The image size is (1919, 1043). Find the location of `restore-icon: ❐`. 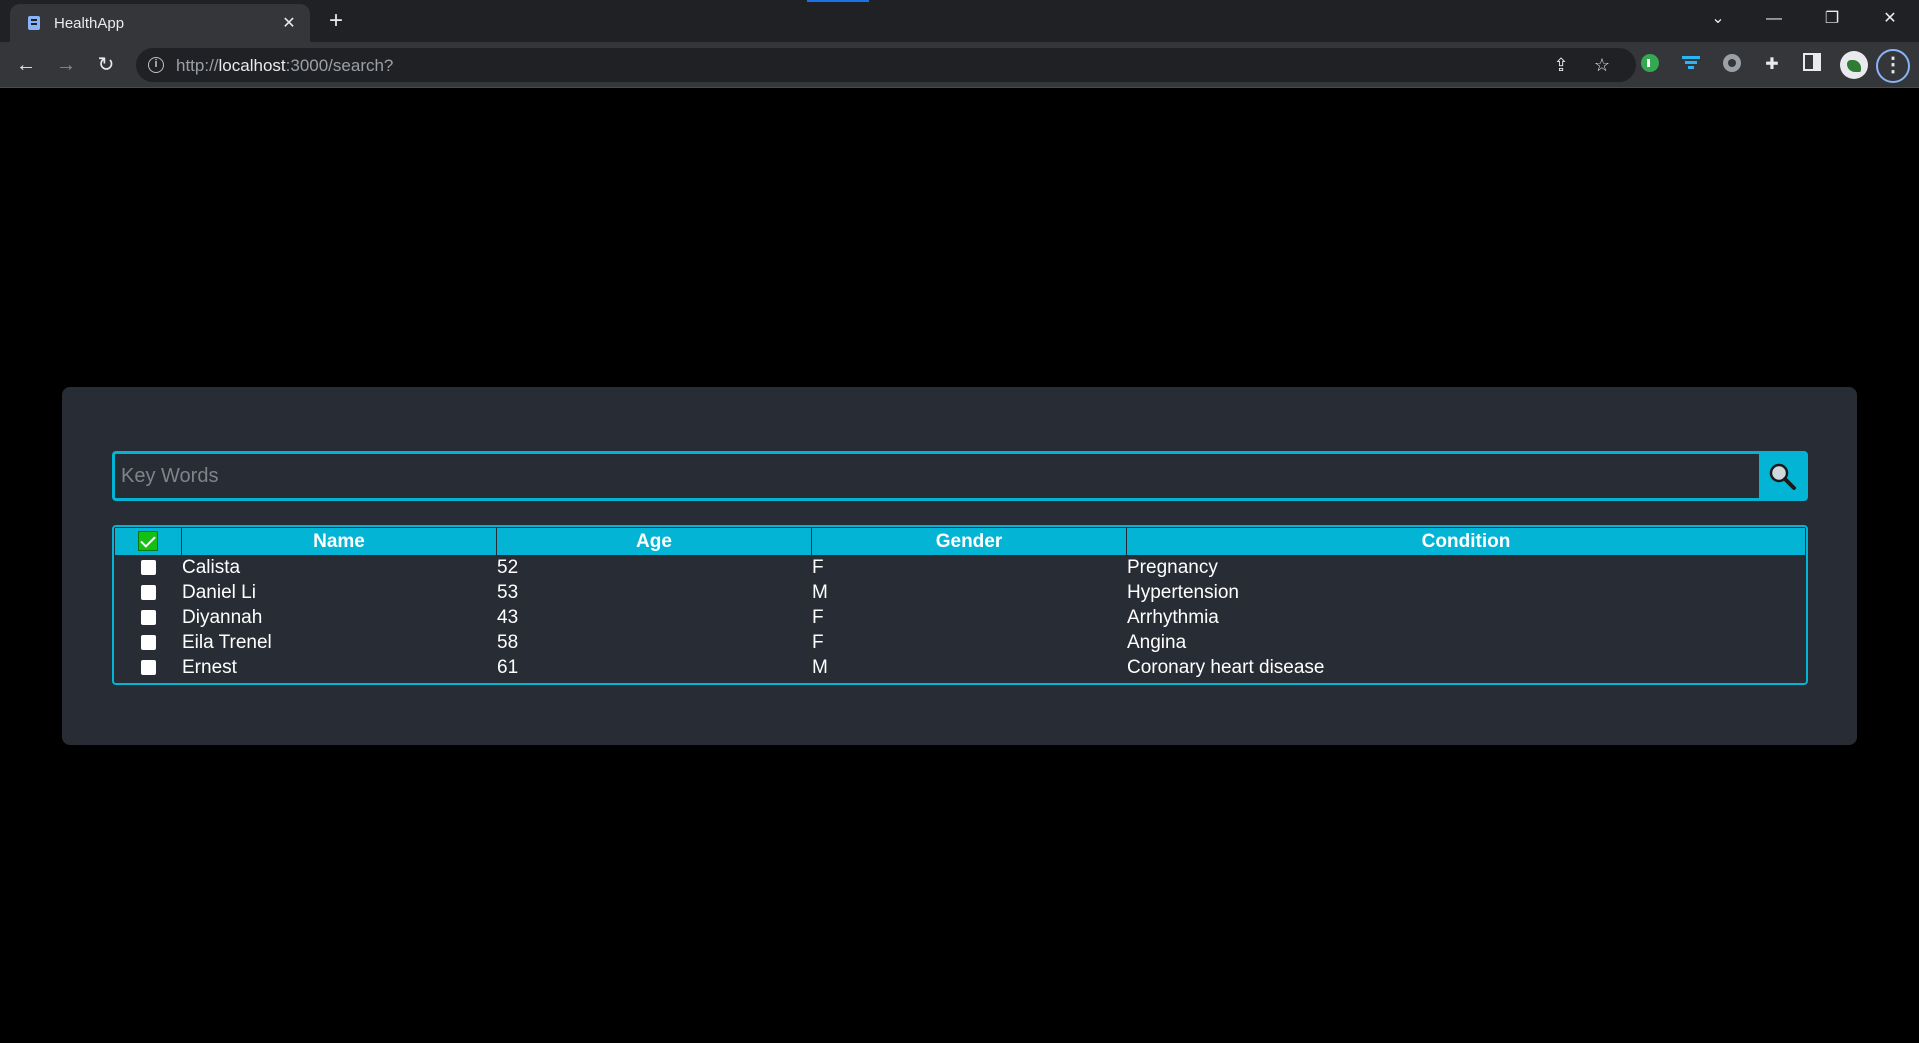

restore-icon: ❐ is located at coordinates (1832, 19).